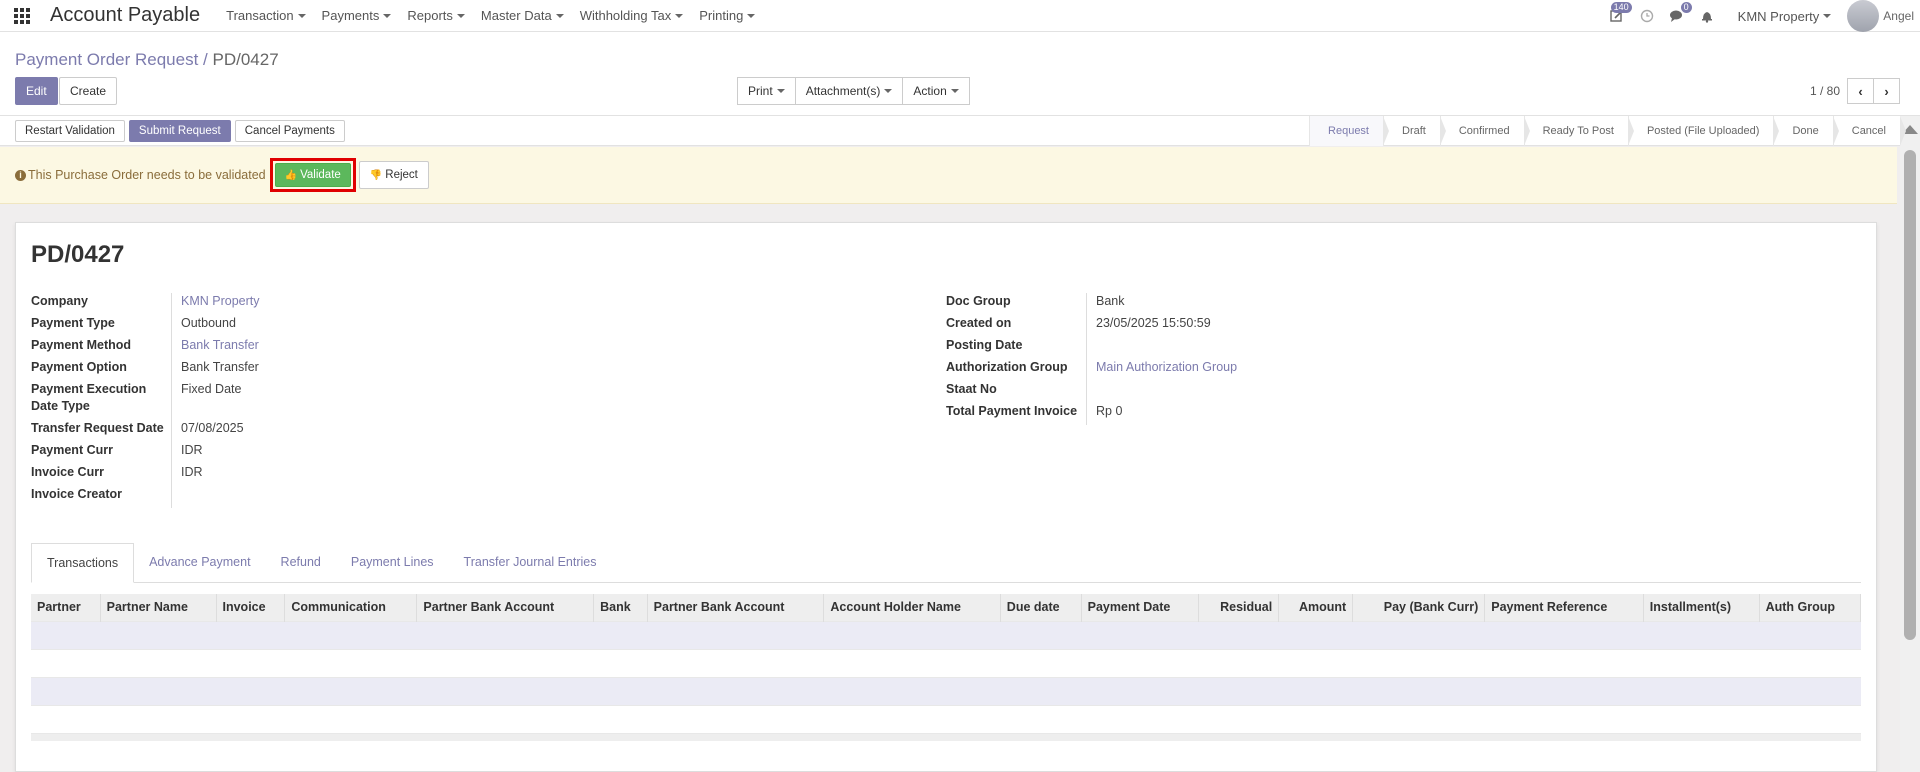  Describe the element at coordinates (1579, 131) in the screenshot. I see `stage-ready-to-post: Ready To Post` at that location.